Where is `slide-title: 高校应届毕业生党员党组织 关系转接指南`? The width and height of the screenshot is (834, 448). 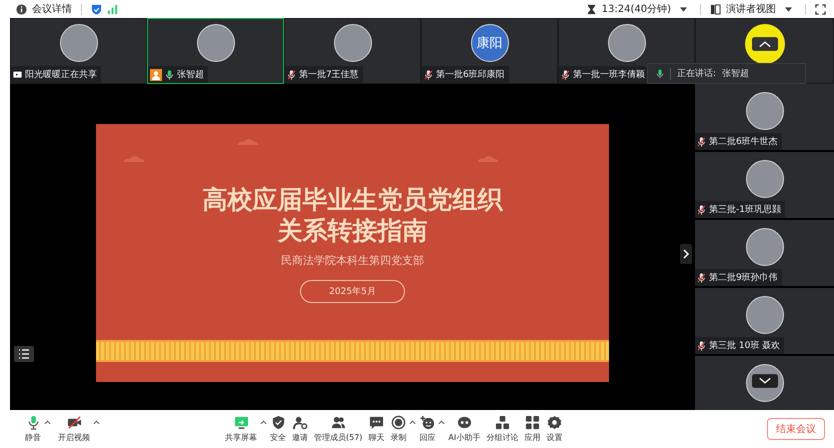
slide-title: 高校应届毕业生党员党组织 关系转接指南 is located at coordinates (352, 215).